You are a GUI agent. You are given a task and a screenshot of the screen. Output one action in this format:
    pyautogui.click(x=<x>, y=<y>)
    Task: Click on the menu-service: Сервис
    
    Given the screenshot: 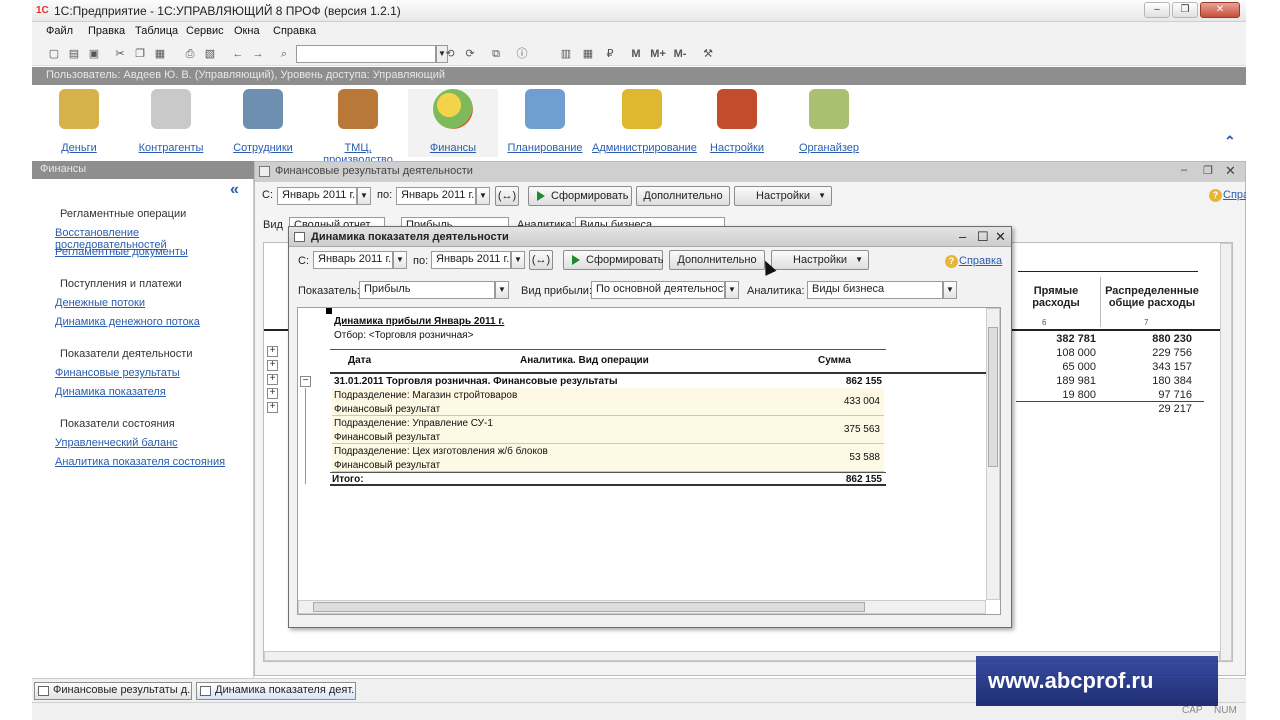 What is the action you would take?
    pyautogui.click(x=205, y=31)
    